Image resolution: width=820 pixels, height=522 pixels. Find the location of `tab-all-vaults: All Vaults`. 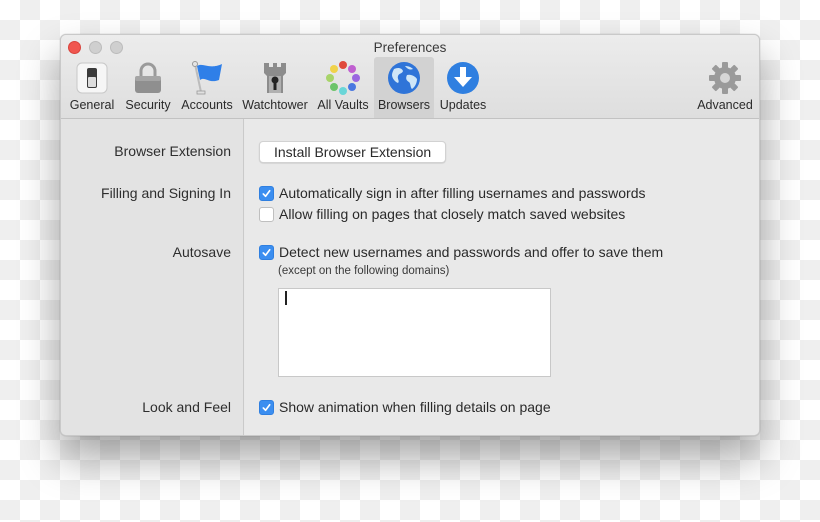

tab-all-vaults: All Vaults is located at coordinates (343, 87).